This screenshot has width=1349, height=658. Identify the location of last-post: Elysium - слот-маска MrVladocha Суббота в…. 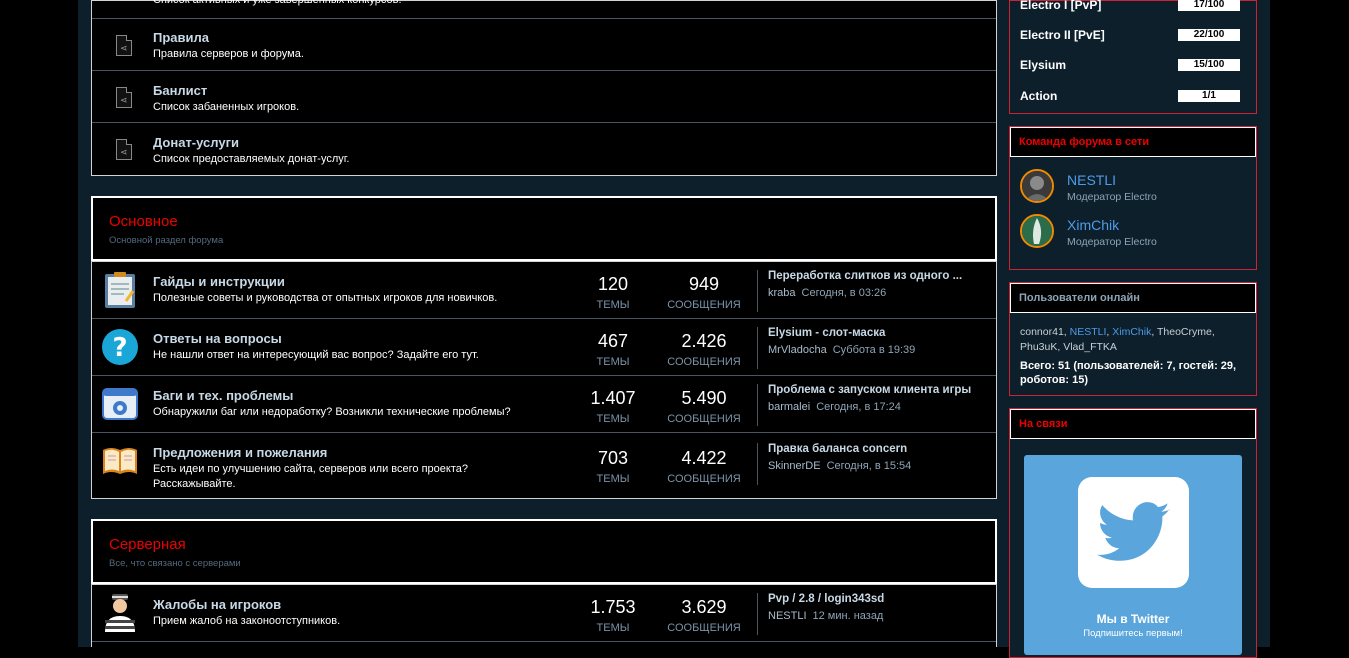
(873, 348).